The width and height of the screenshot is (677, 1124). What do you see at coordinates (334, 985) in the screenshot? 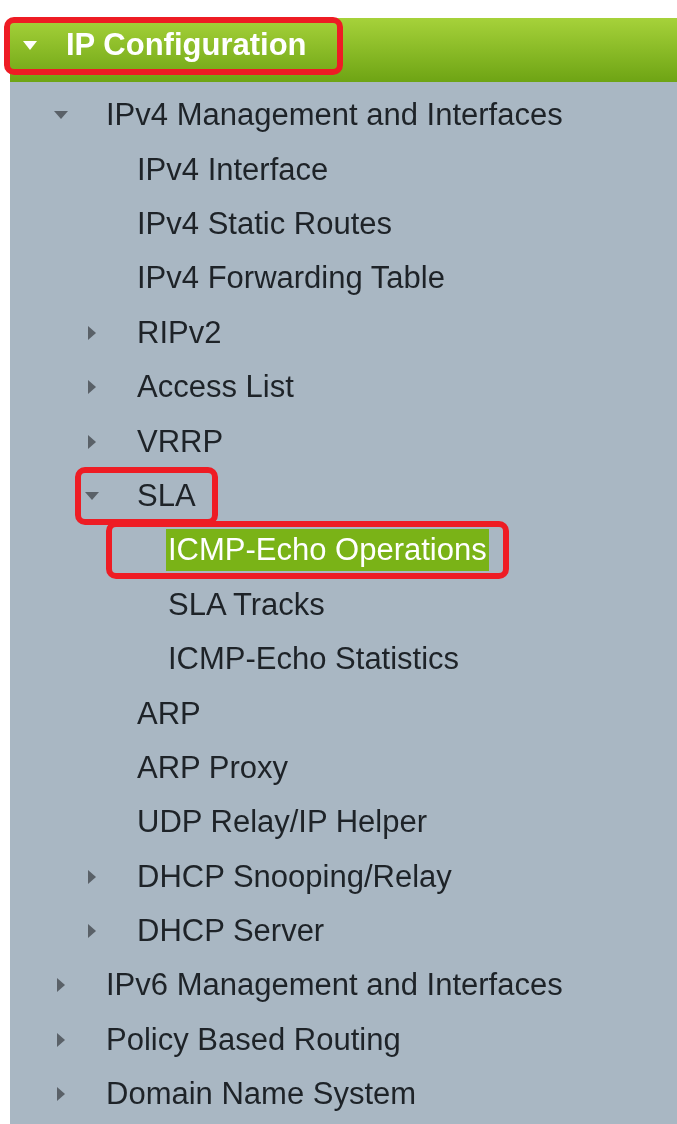
I see `menu-item: IPv6 Management and Interfaces` at bounding box center [334, 985].